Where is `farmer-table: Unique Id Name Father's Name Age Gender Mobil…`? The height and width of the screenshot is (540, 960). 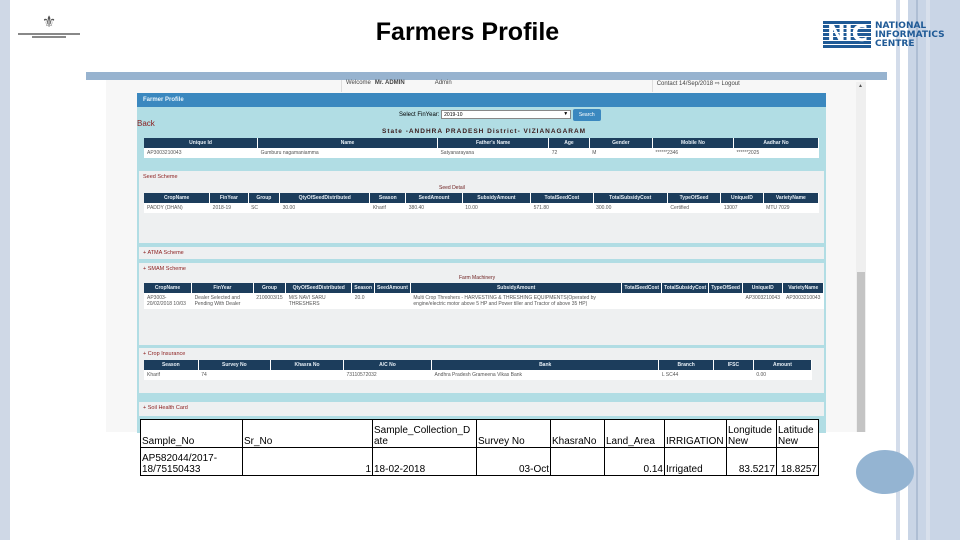 farmer-table: Unique Id Name Father's Name Age Gender Mobil… is located at coordinates (482, 148).